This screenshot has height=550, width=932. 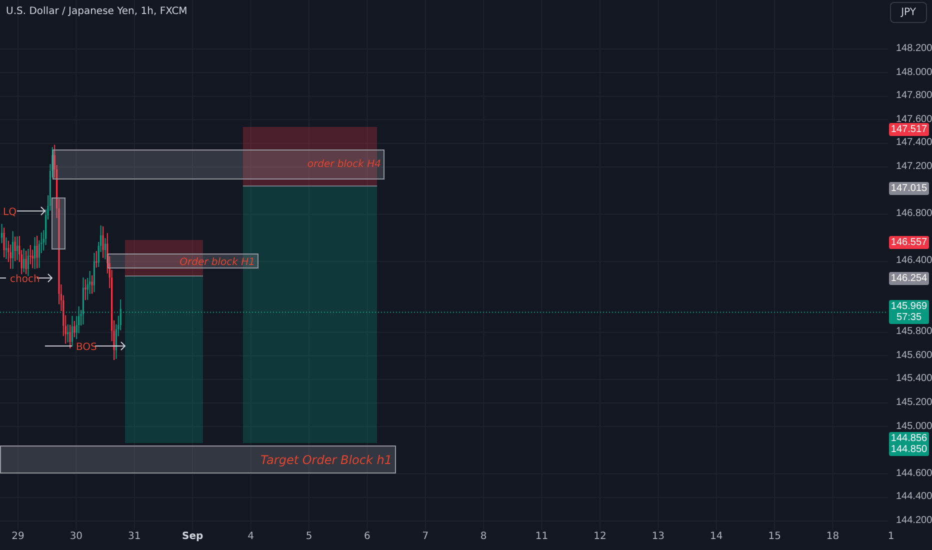 I want to click on price-badge-text: 144.850, so click(x=909, y=449).